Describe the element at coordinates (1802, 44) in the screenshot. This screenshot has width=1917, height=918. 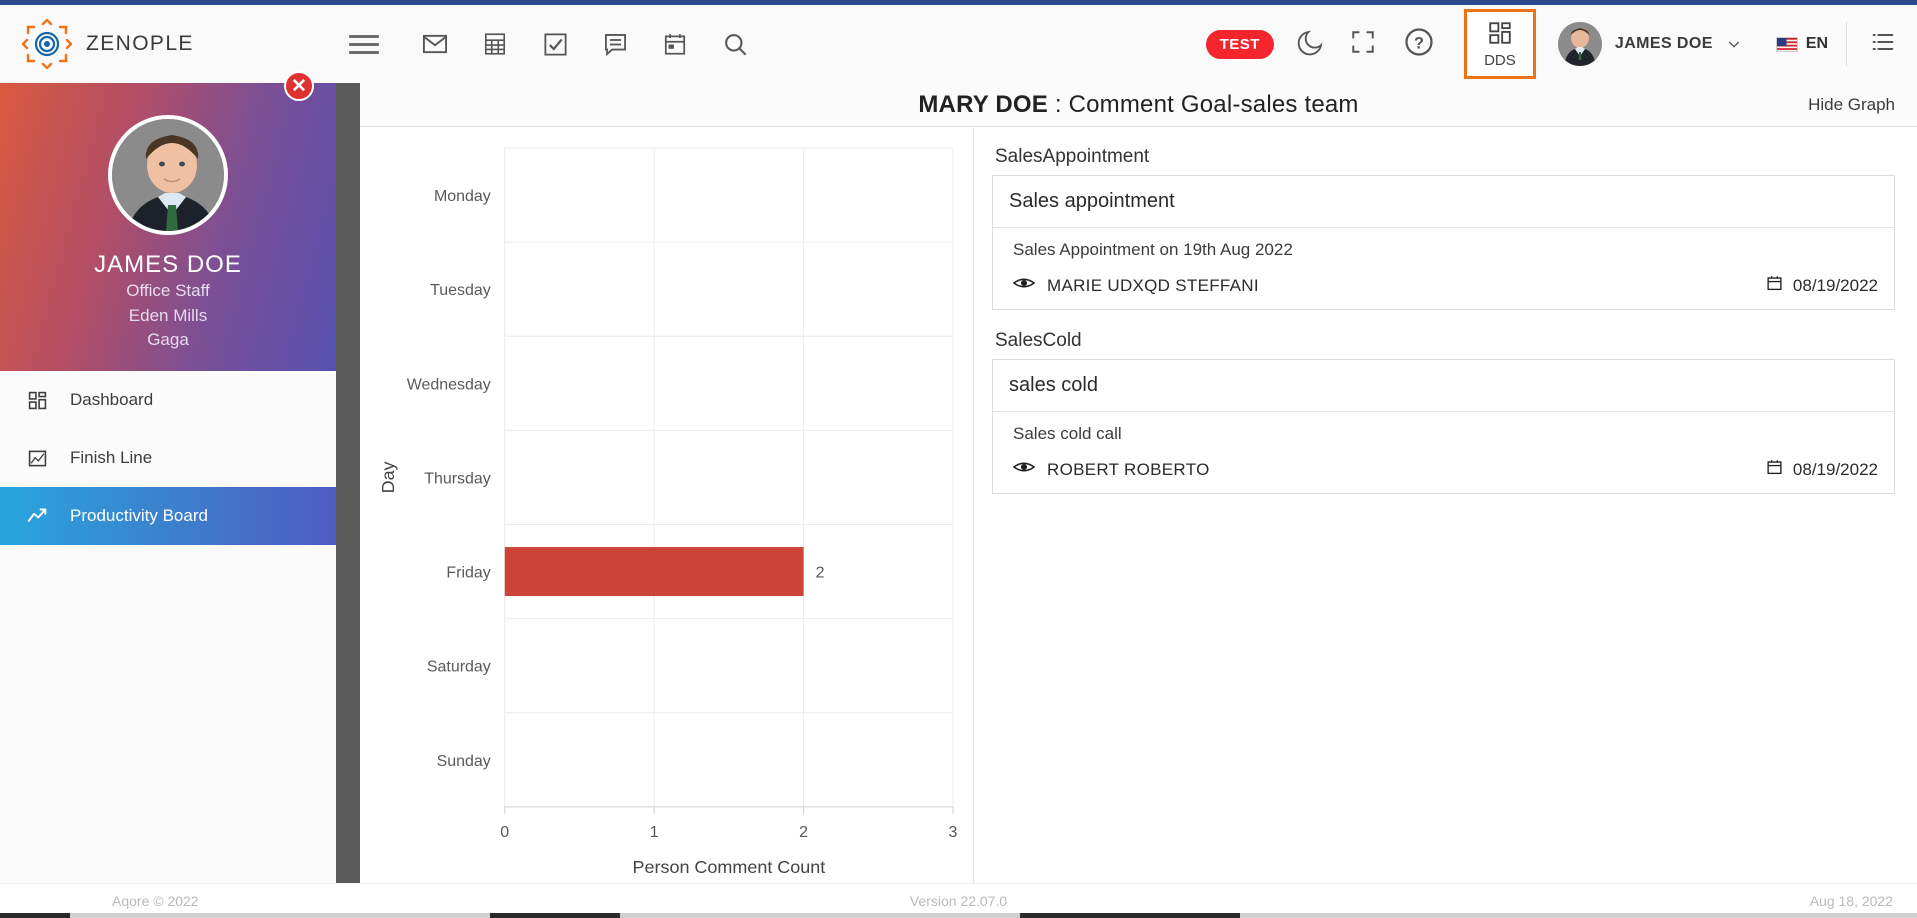
I see `language-selector: EN` at that location.